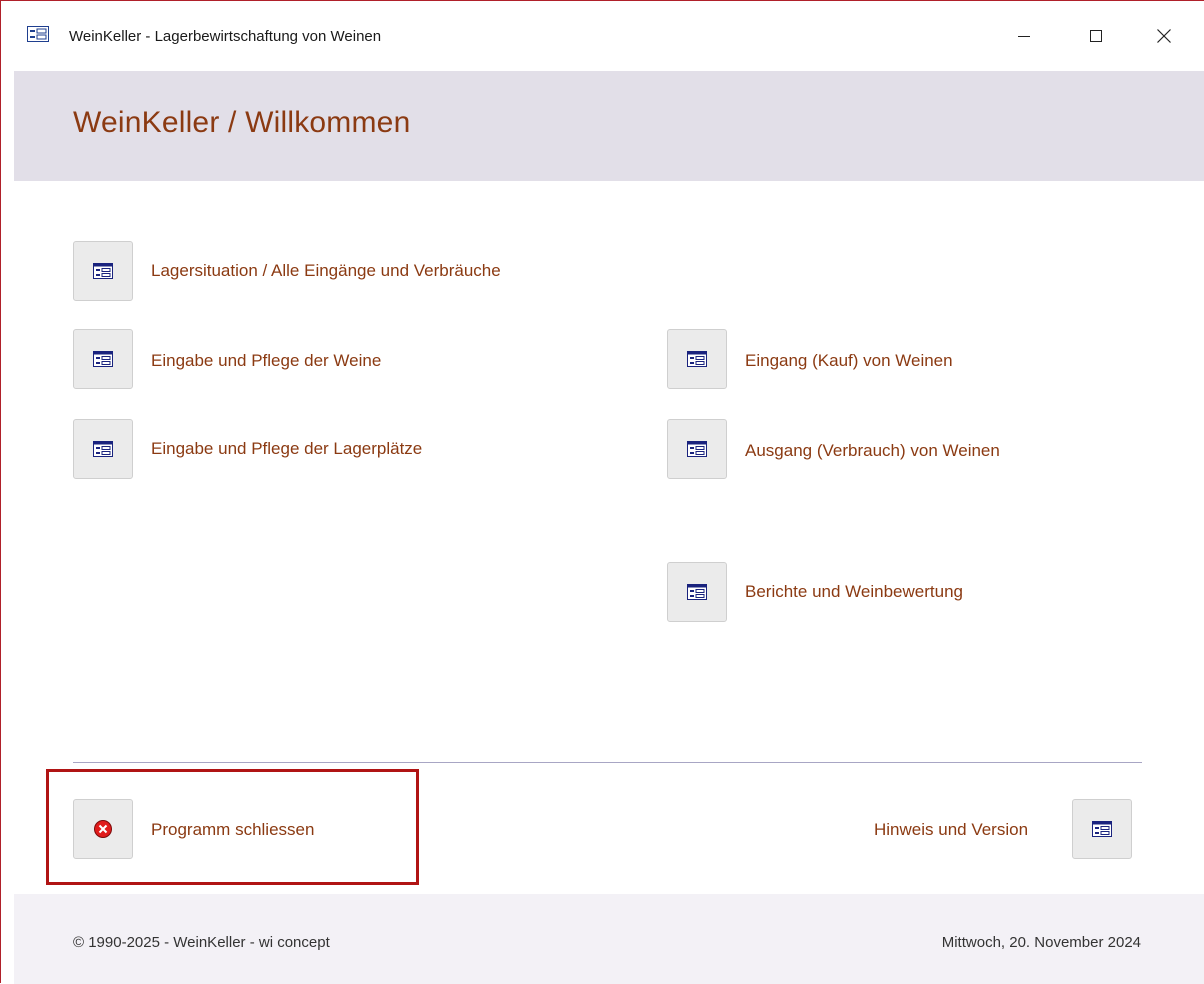 This screenshot has width=1204, height=984. Describe the element at coordinates (38, 34) in the screenshot. I see `app-form-icon` at that location.